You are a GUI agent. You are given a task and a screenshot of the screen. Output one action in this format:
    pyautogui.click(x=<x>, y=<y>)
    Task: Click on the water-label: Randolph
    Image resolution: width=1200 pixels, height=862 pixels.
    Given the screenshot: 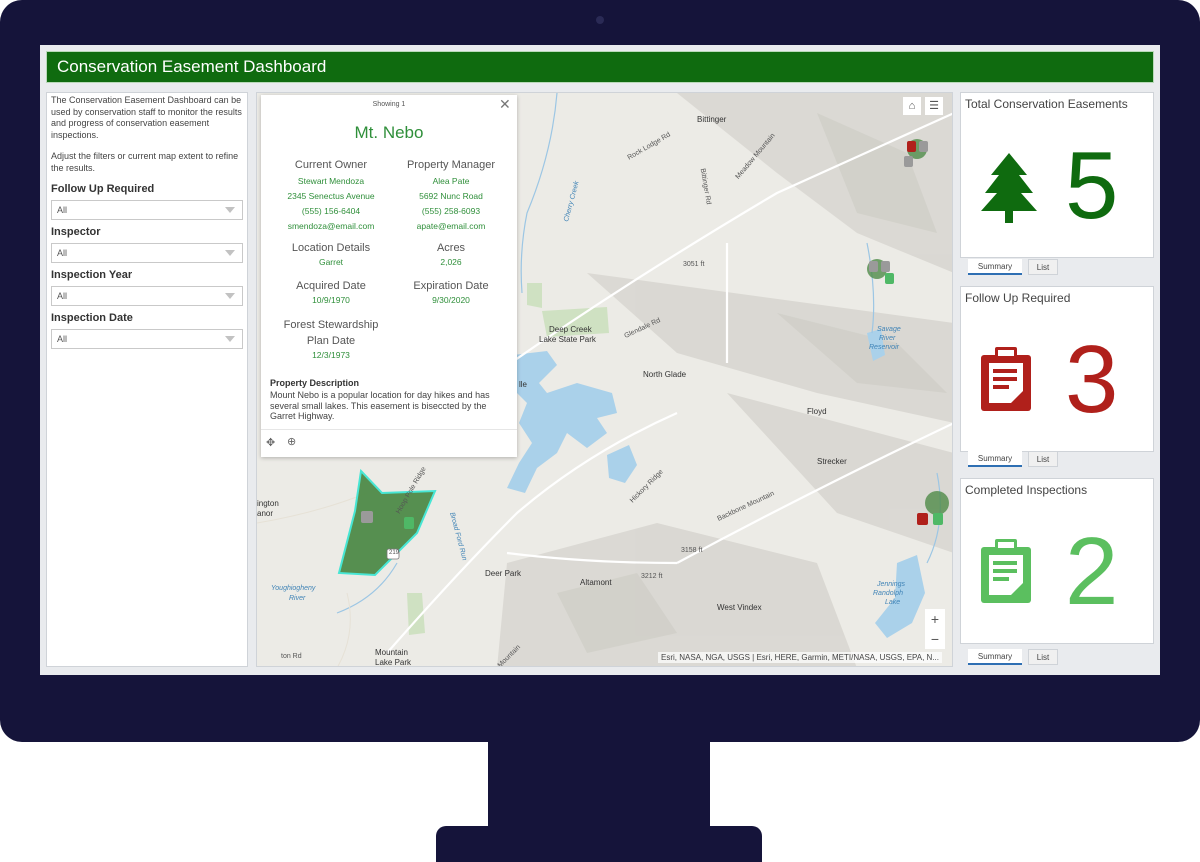 What is the action you would take?
    pyautogui.click(x=888, y=593)
    